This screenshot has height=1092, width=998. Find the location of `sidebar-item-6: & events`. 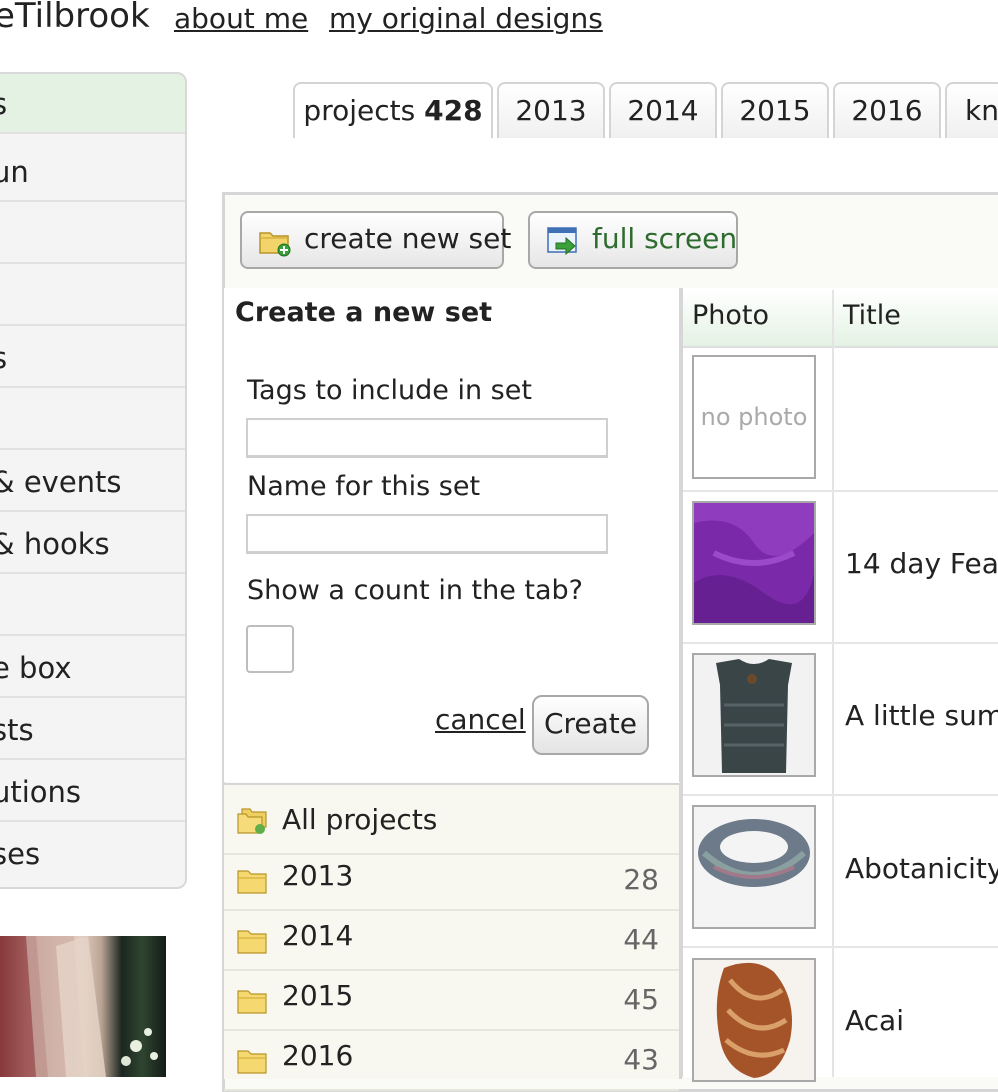

sidebar-item-6: & events is located at coordinates (92, 482).